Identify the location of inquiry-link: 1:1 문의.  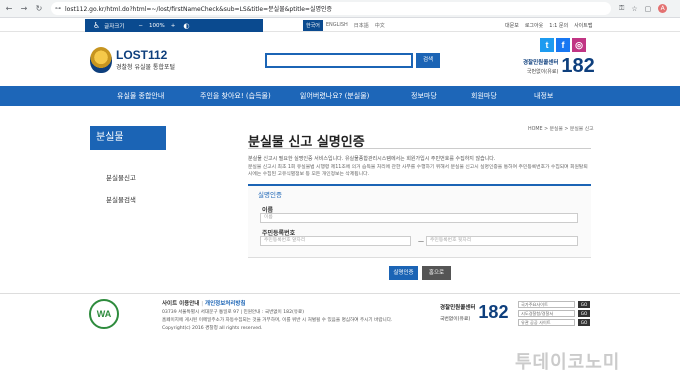
(558, 25).